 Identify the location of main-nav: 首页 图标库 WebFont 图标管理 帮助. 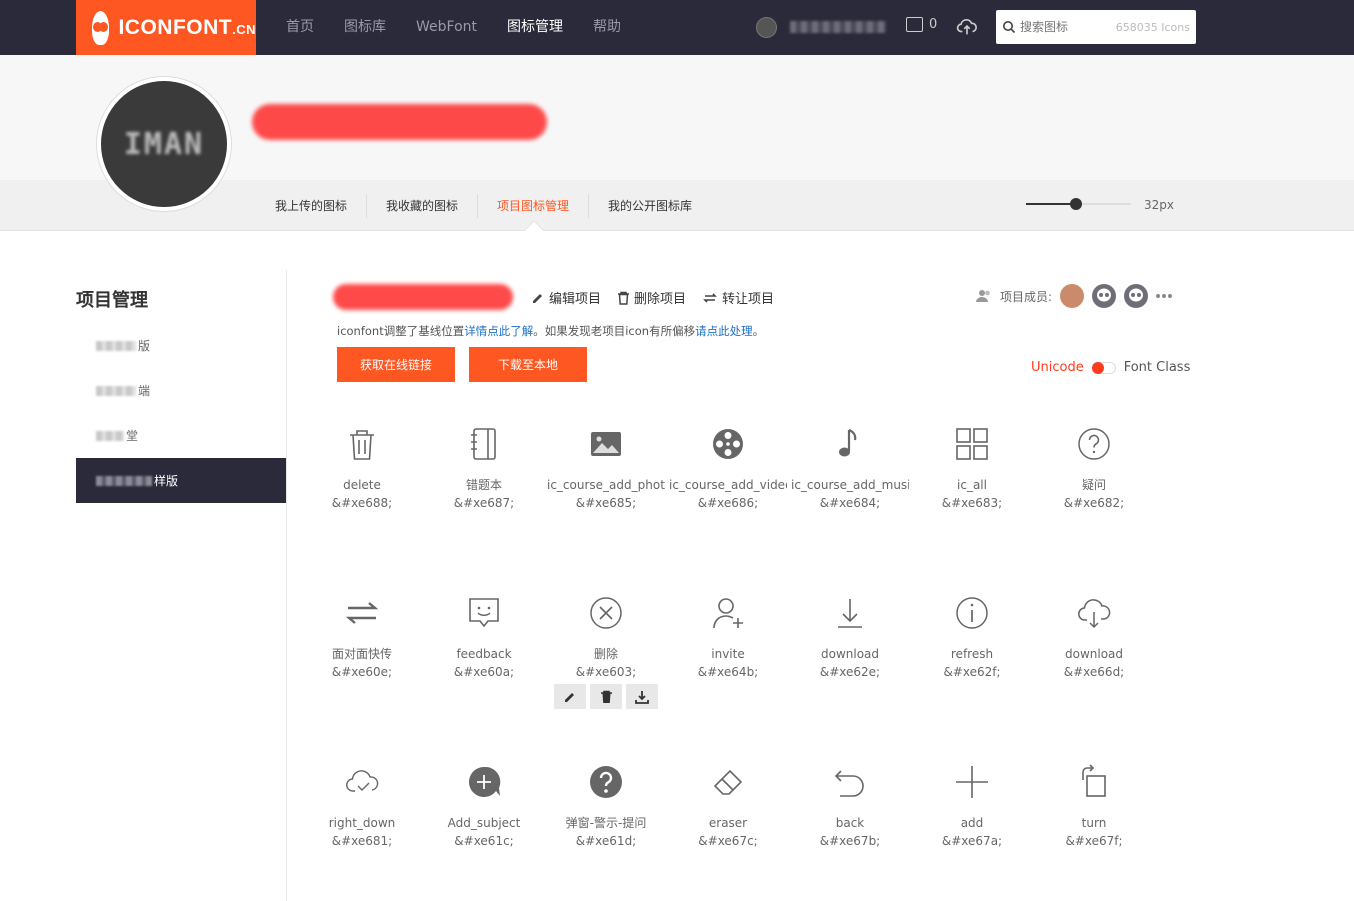
(458, 27).